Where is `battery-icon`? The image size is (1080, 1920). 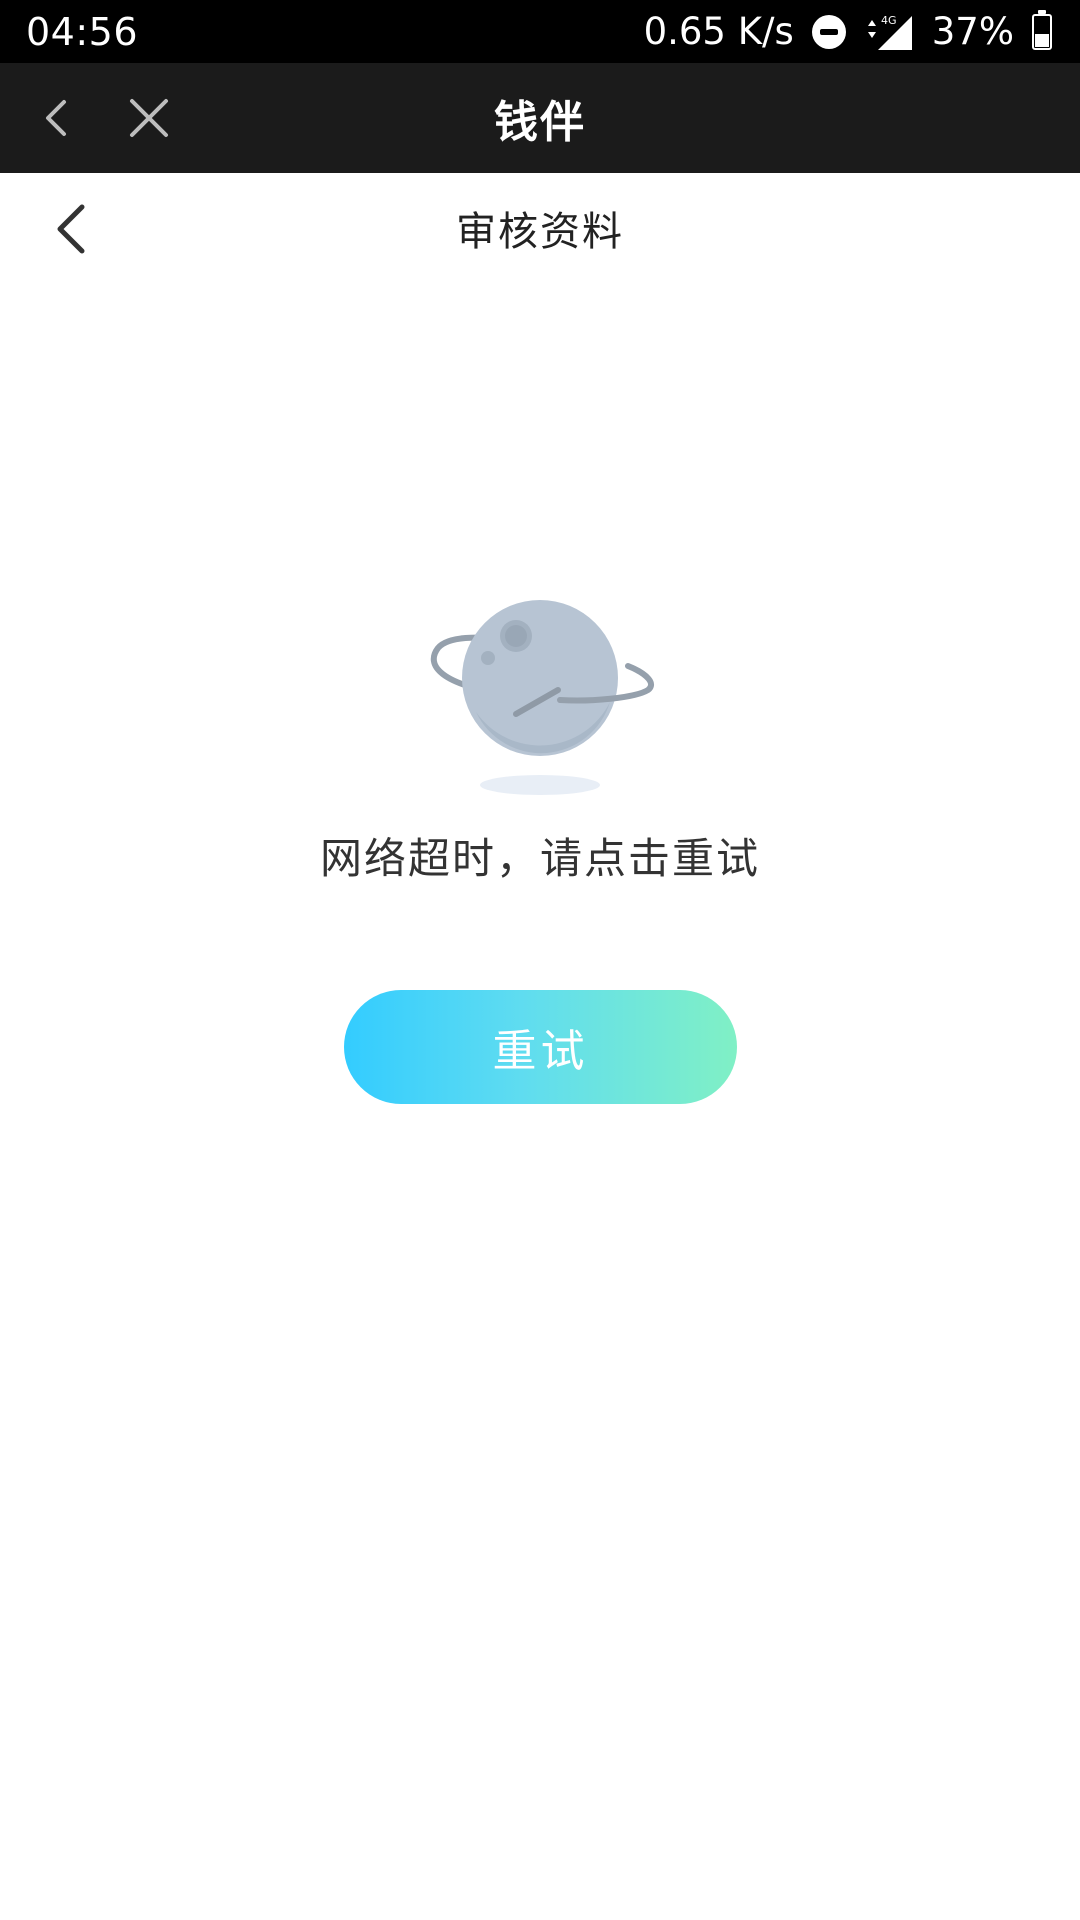
battery-icon is located at coordinates (1042, 29).